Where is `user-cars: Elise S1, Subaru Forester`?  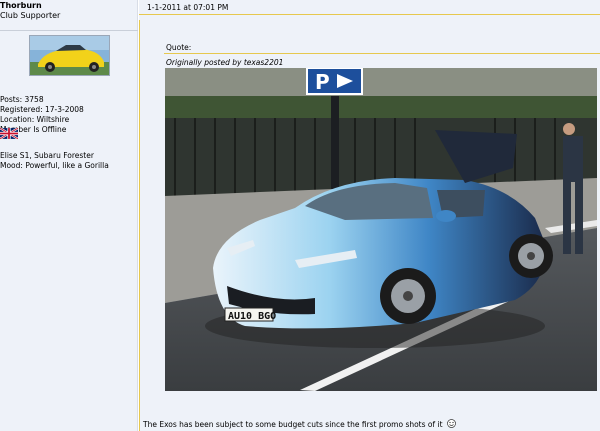
user-cars: Elise S1, Subaru Forester is located at coordinates (47, 155).